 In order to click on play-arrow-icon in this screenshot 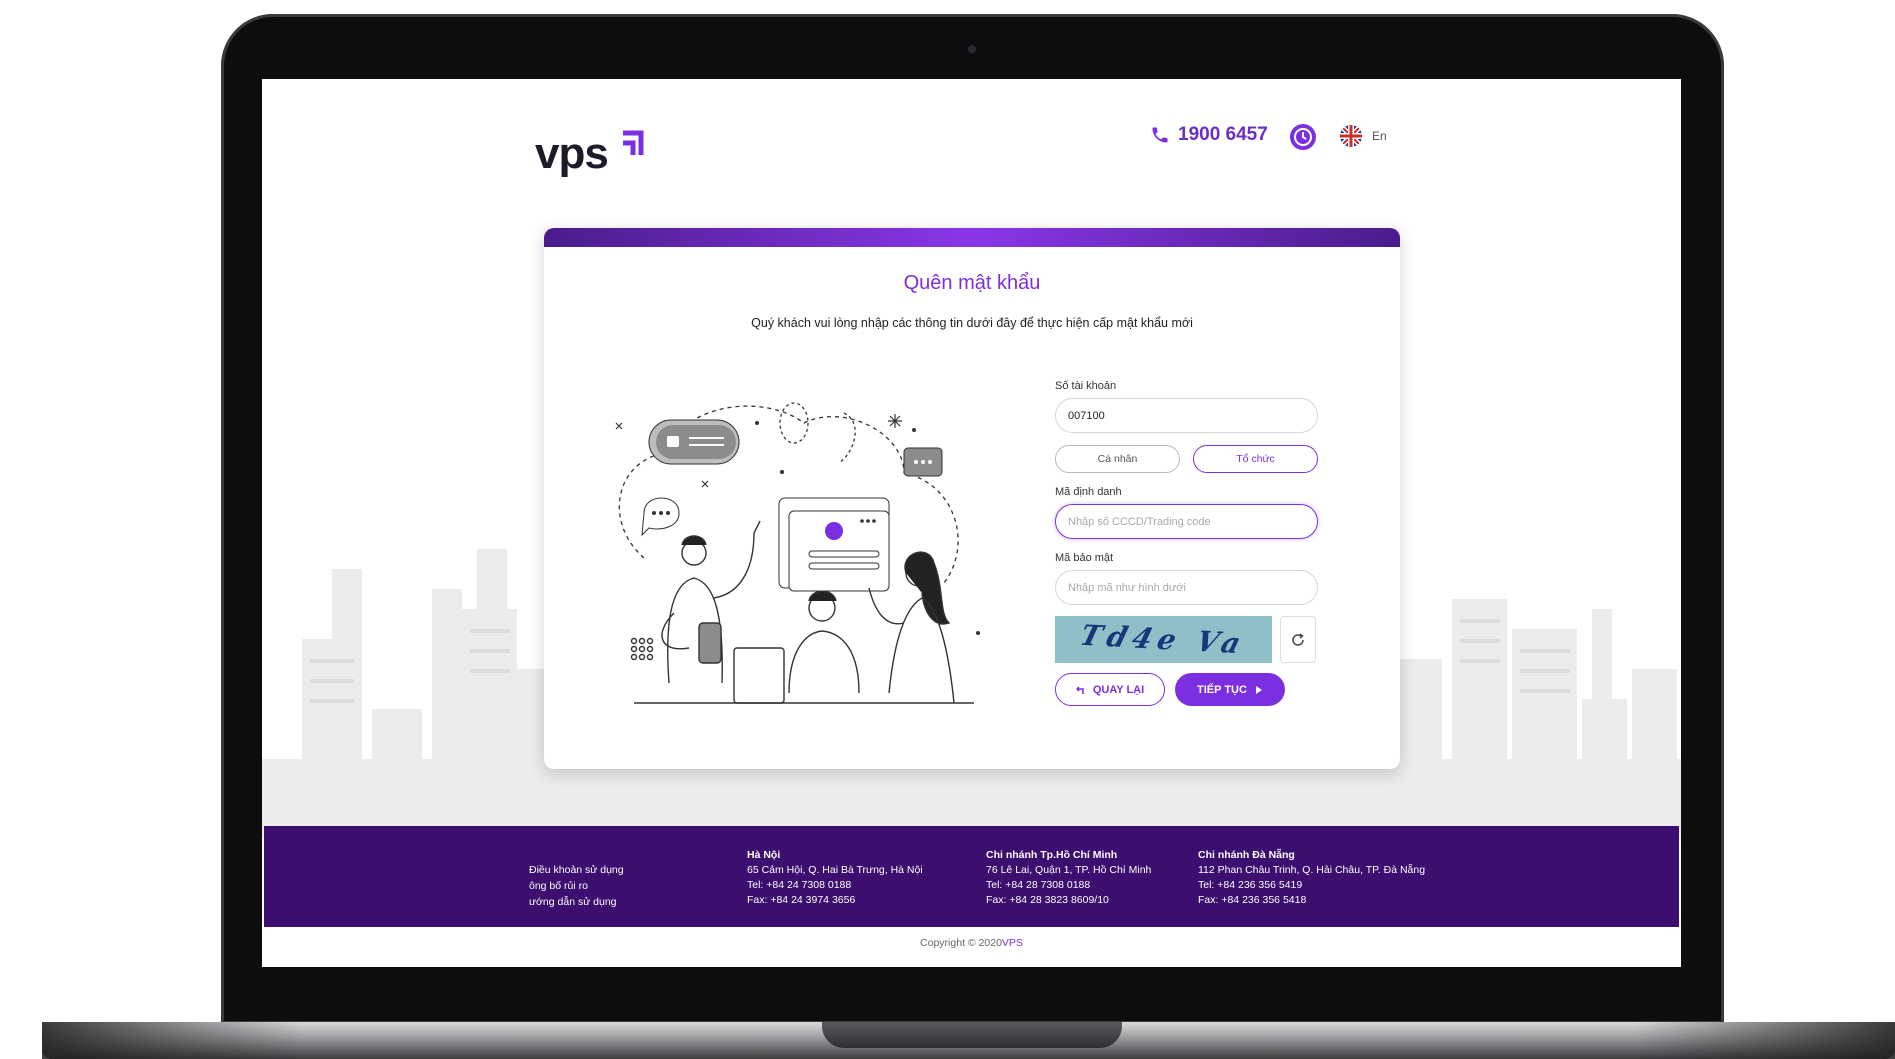, I will do `click(1258, 689)`.